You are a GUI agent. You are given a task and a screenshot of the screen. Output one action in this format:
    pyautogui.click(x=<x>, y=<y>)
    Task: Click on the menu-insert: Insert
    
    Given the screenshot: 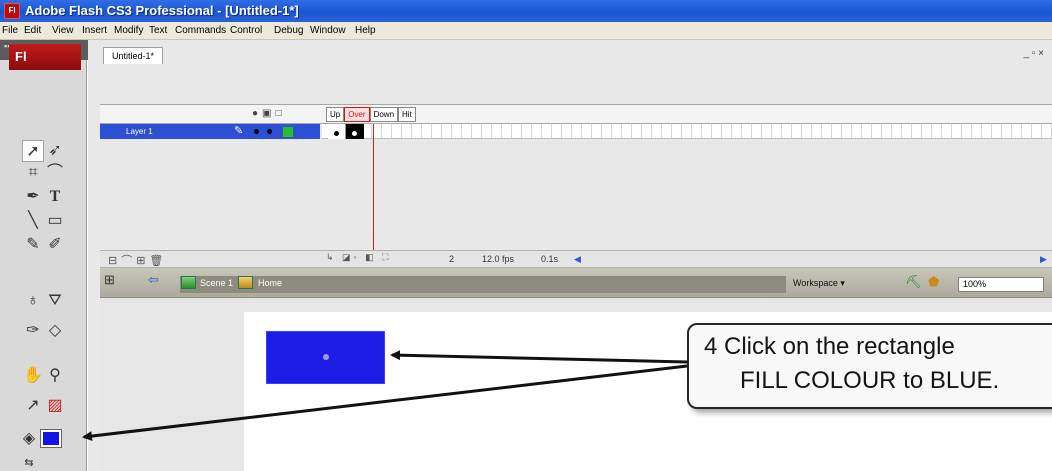 What is the action you would take?
    pyautogui.click(x=94, y=30)
    